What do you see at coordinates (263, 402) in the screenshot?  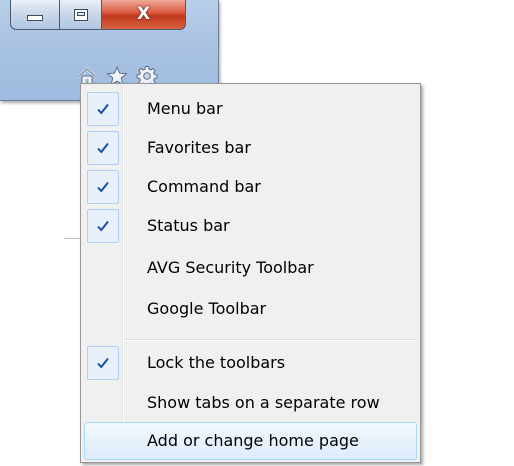 I see `menu-item-label: Show tabs on a separate row` at bounding box center [263, 402].